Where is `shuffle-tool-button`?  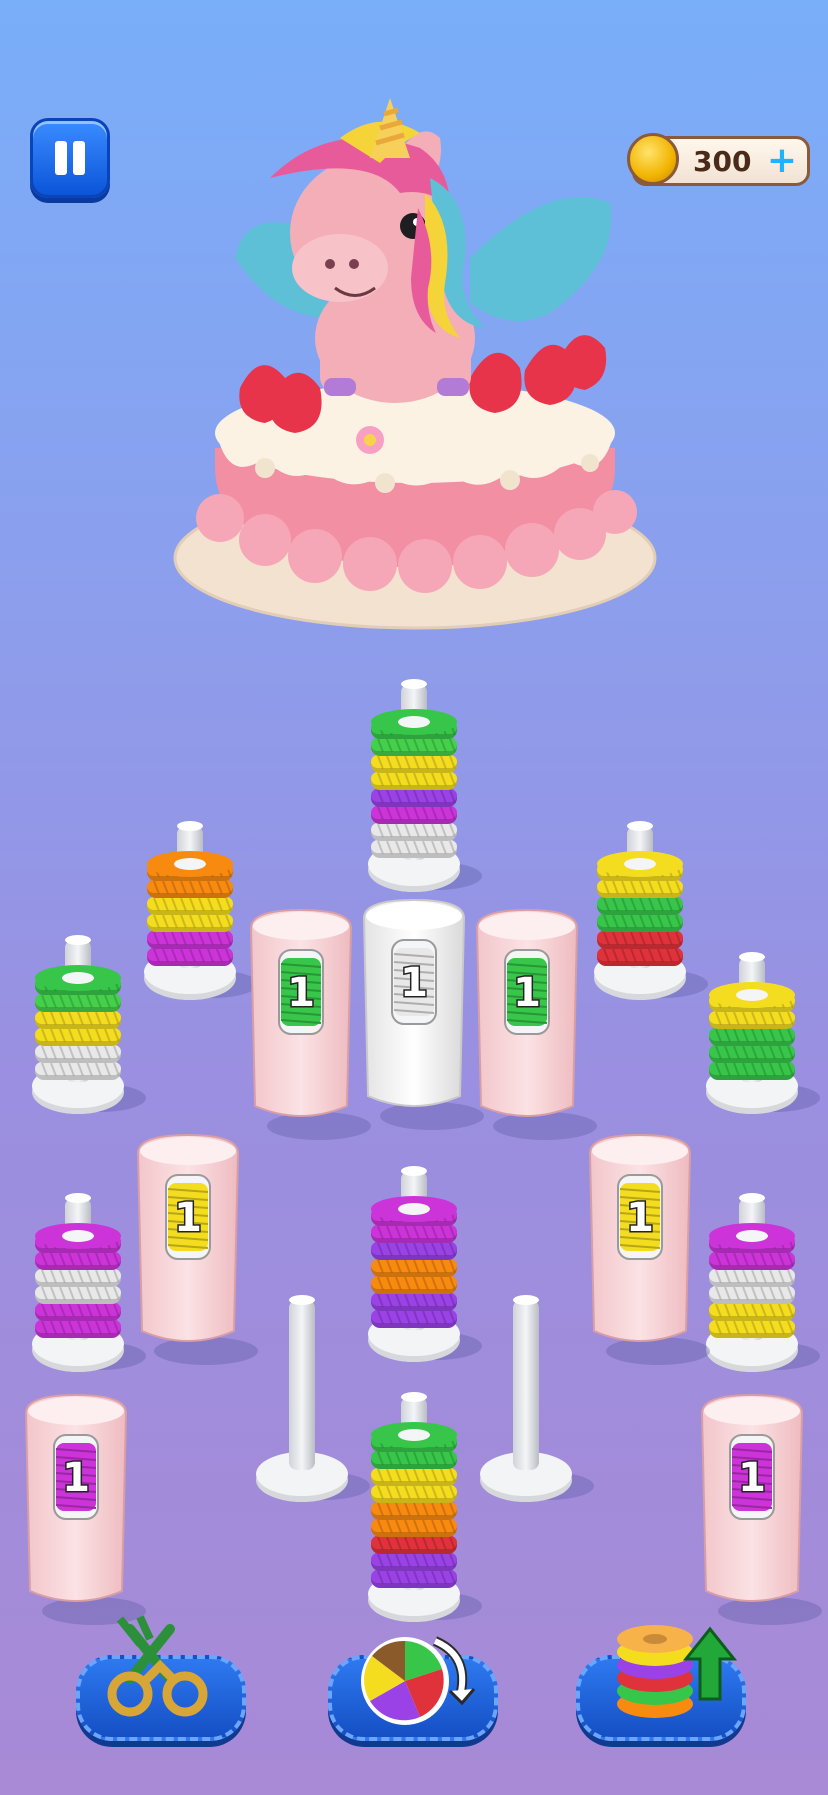
shuffle-tool-button is located at coordinates (413, 1688).